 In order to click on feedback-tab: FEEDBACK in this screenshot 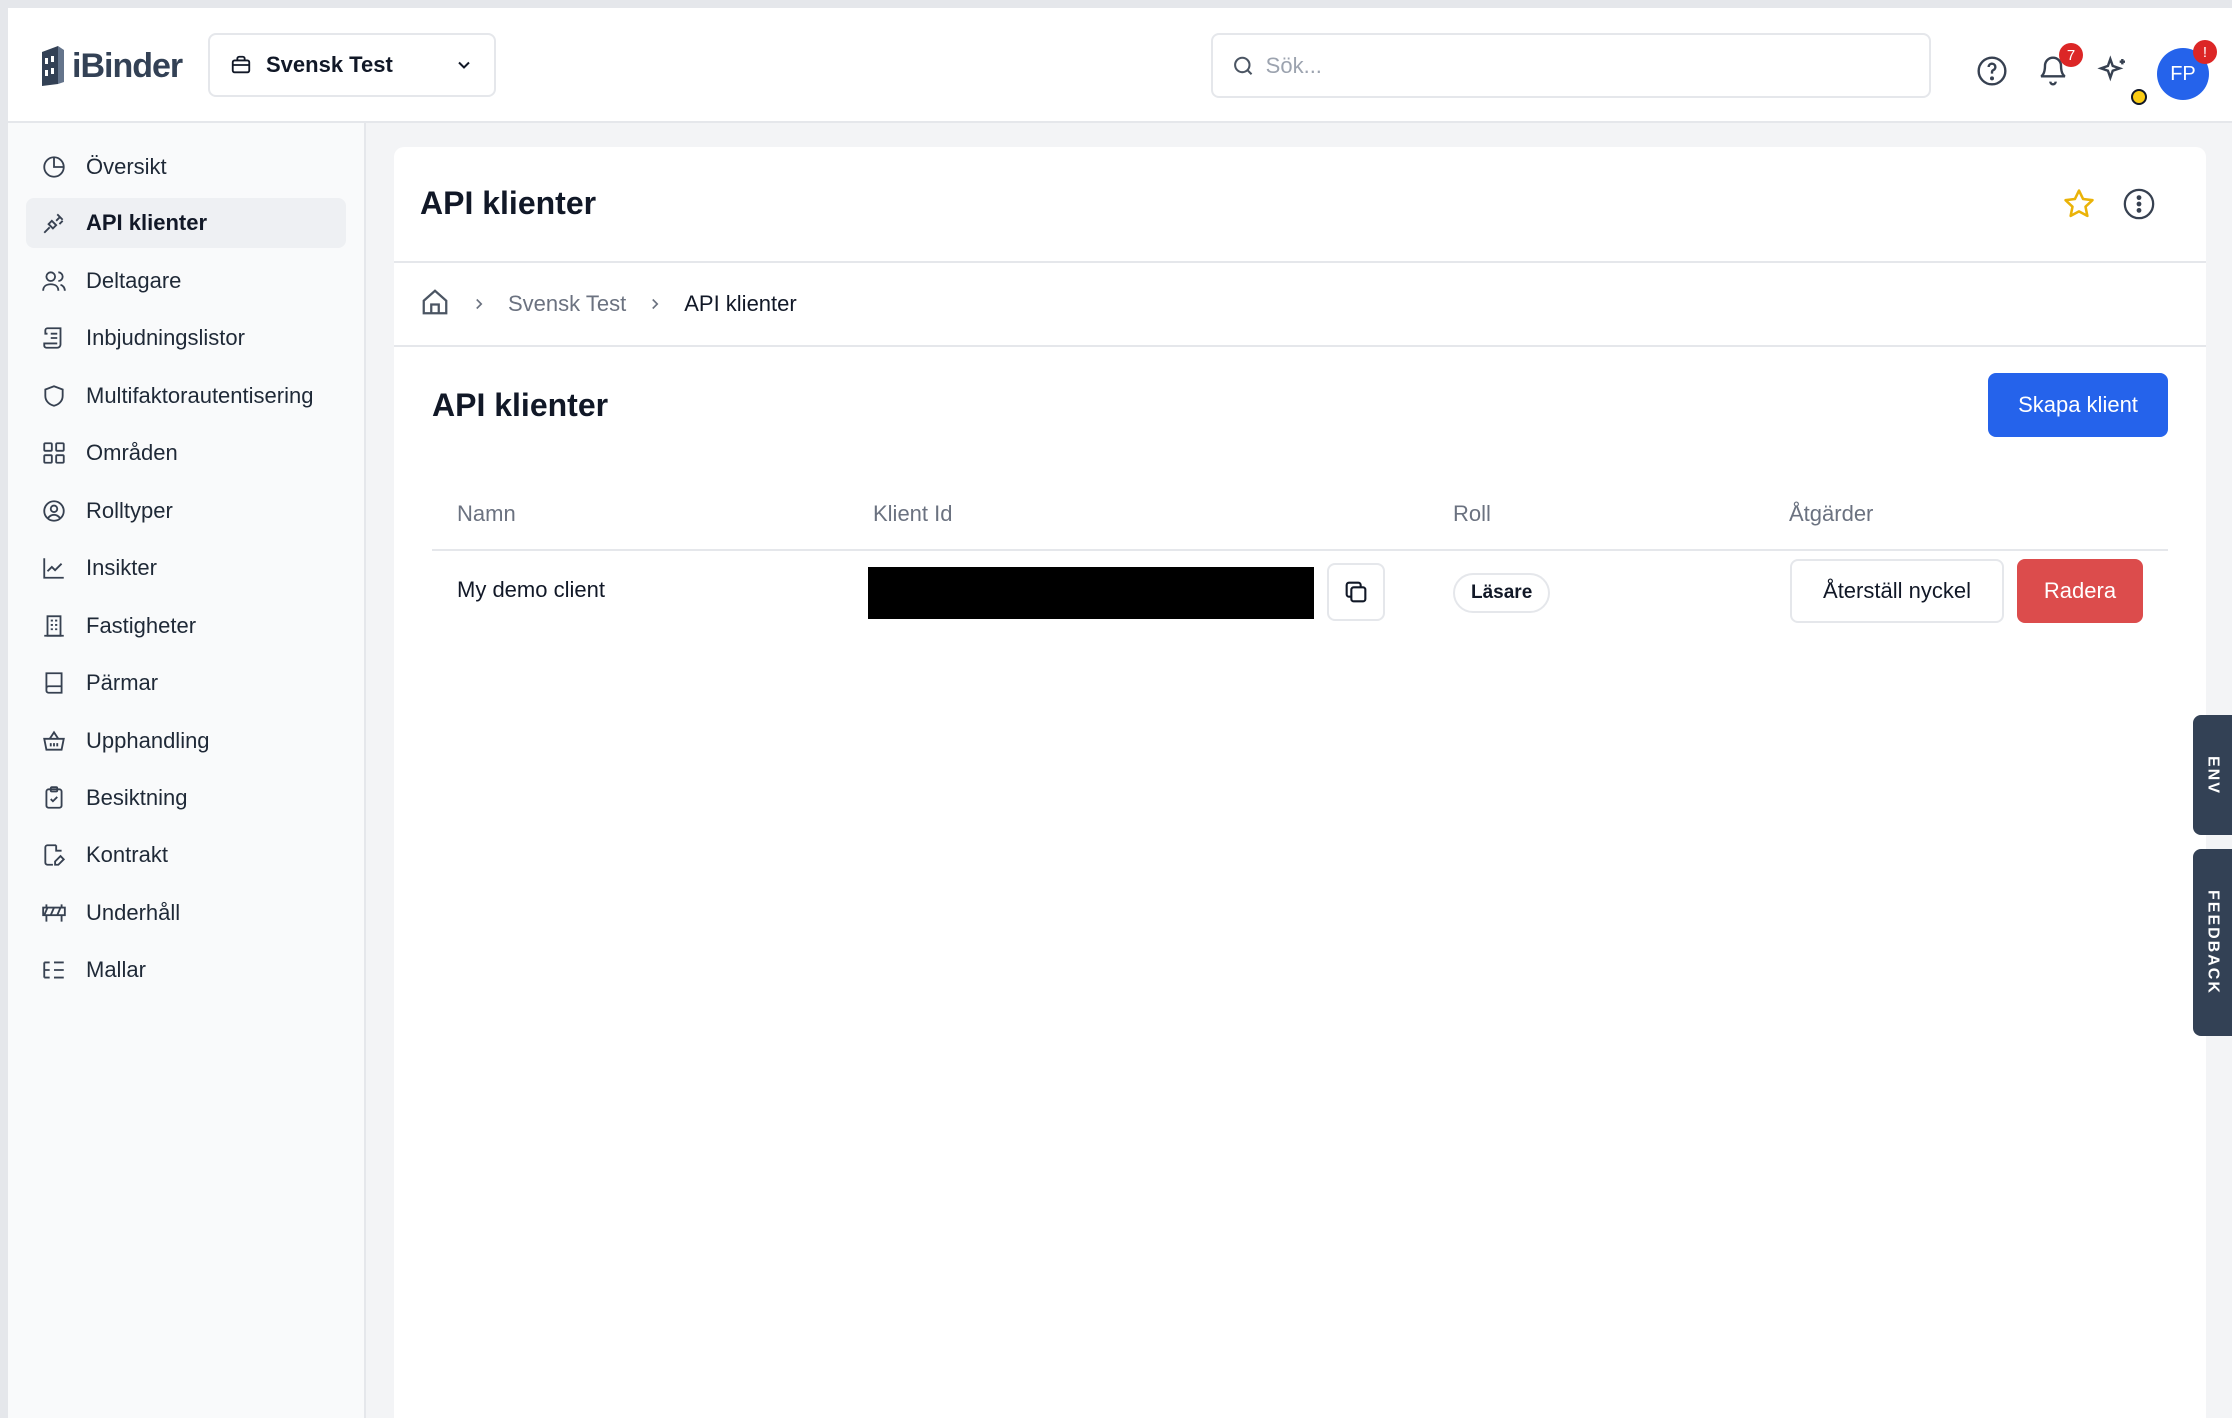, I will do `click(2212, 942)`.